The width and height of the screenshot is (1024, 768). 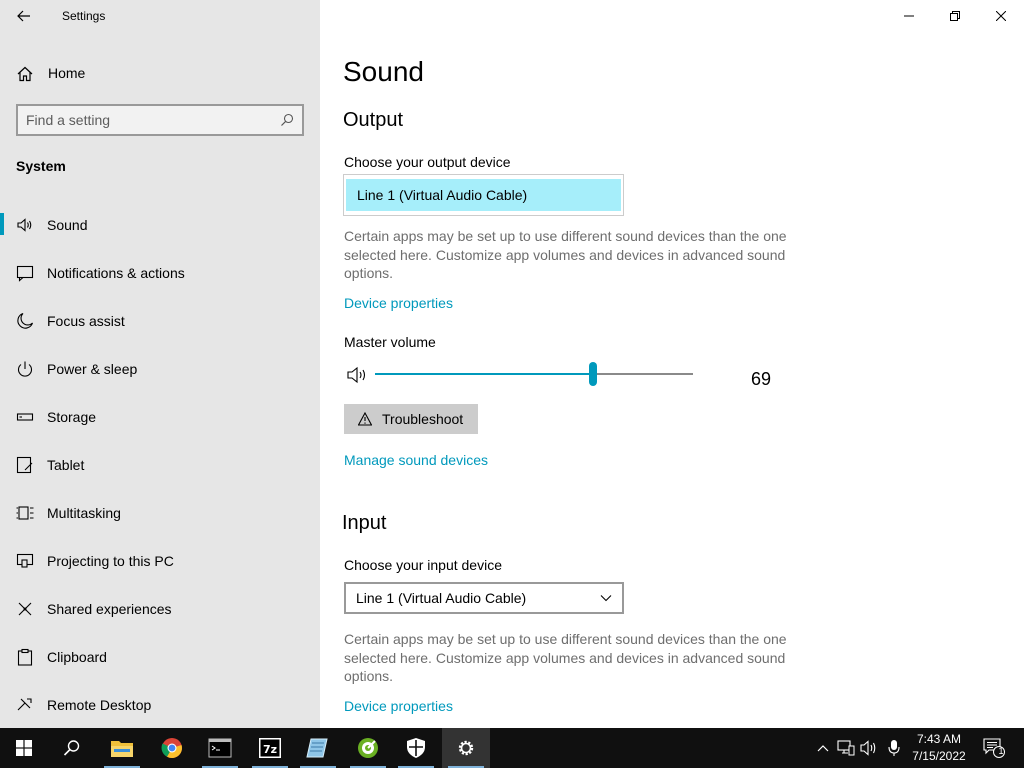 I want to click on sidebar-item-projecting: Projecting to this PC, so click(x=160, y=560).